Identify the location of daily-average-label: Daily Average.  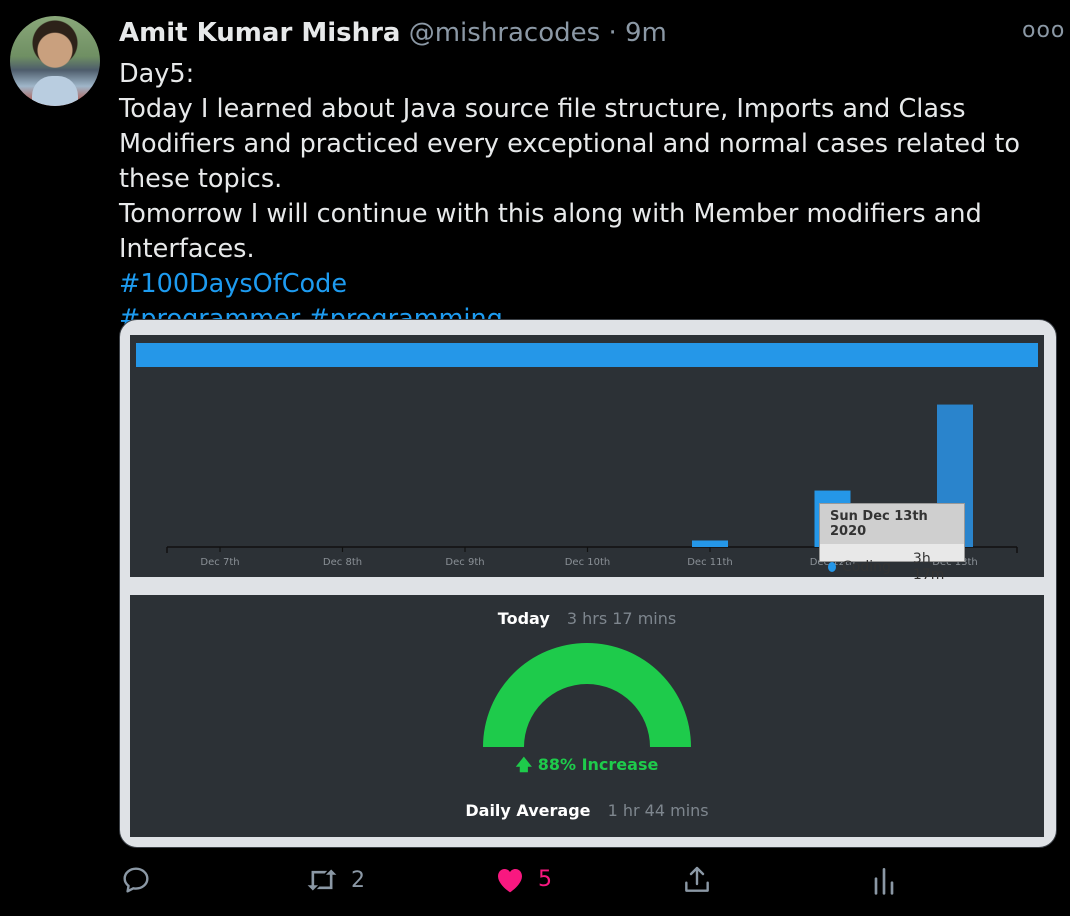
(528, 810).